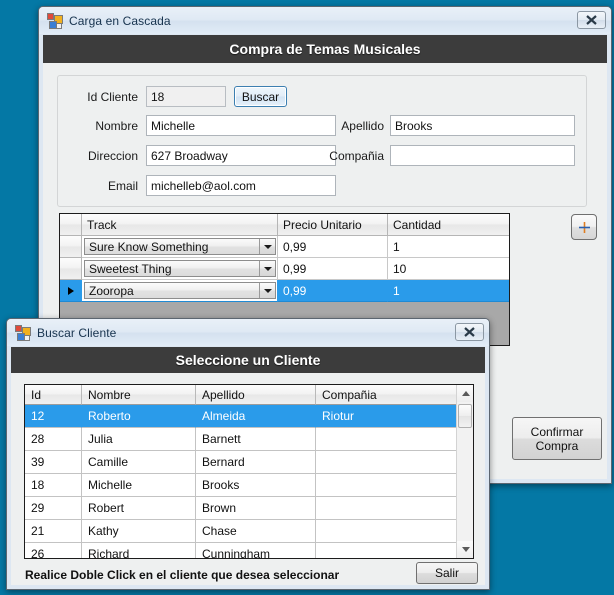 Image resolution: width=614 pixels, height=595 pixels. What do you see at coordinates (53, 550) in the screenshot?
I see `cliente-id: 26` at bounding box center [53, 550].